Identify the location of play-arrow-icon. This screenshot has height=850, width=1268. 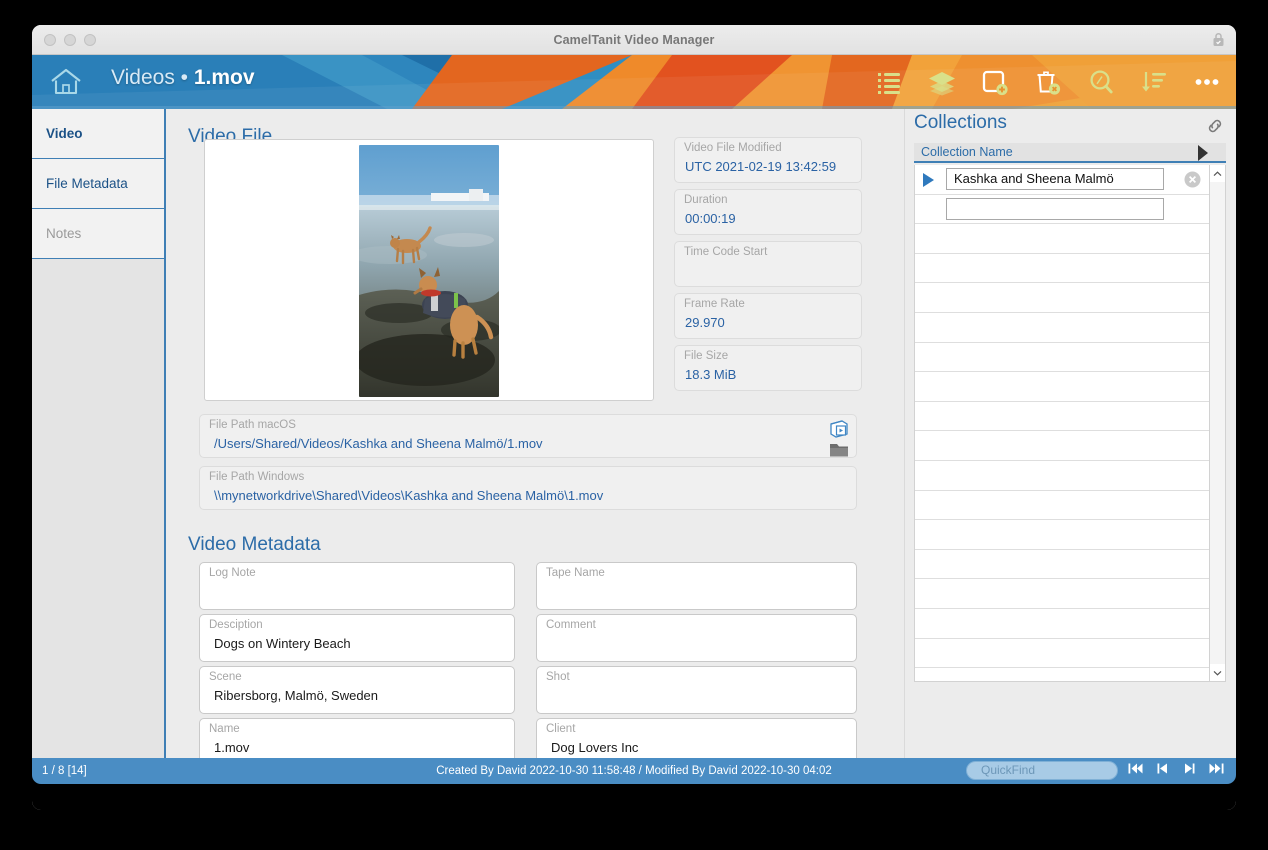
(1203, 153).